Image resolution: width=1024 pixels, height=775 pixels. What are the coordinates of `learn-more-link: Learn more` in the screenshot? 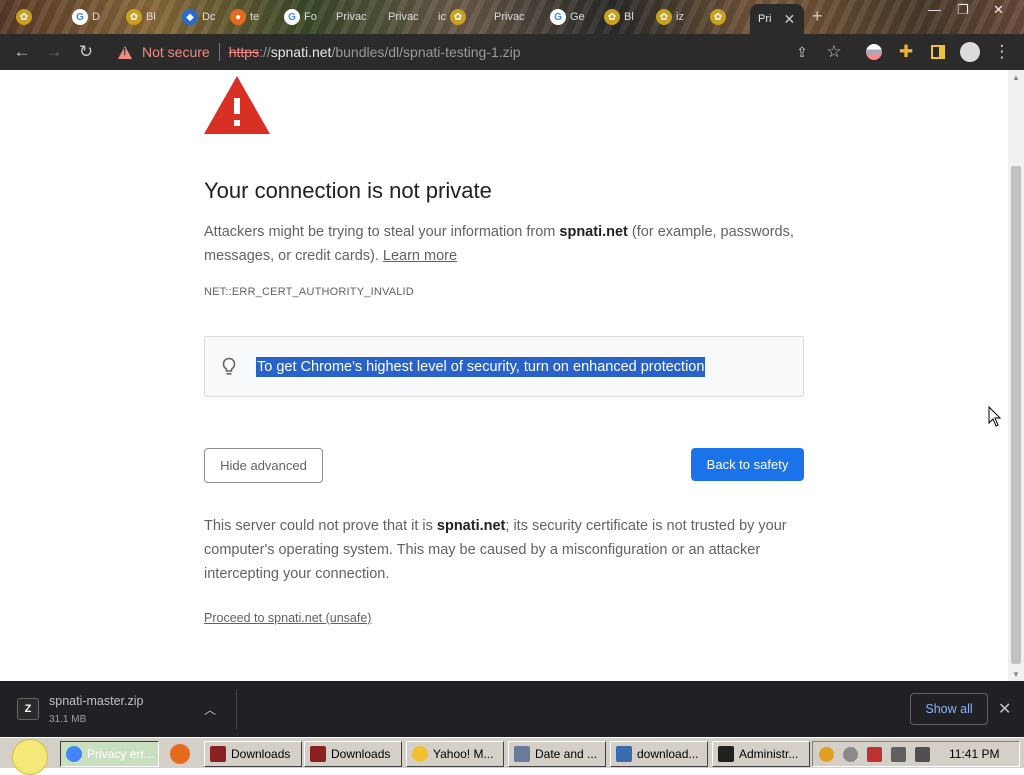 It's located at (420, 256).